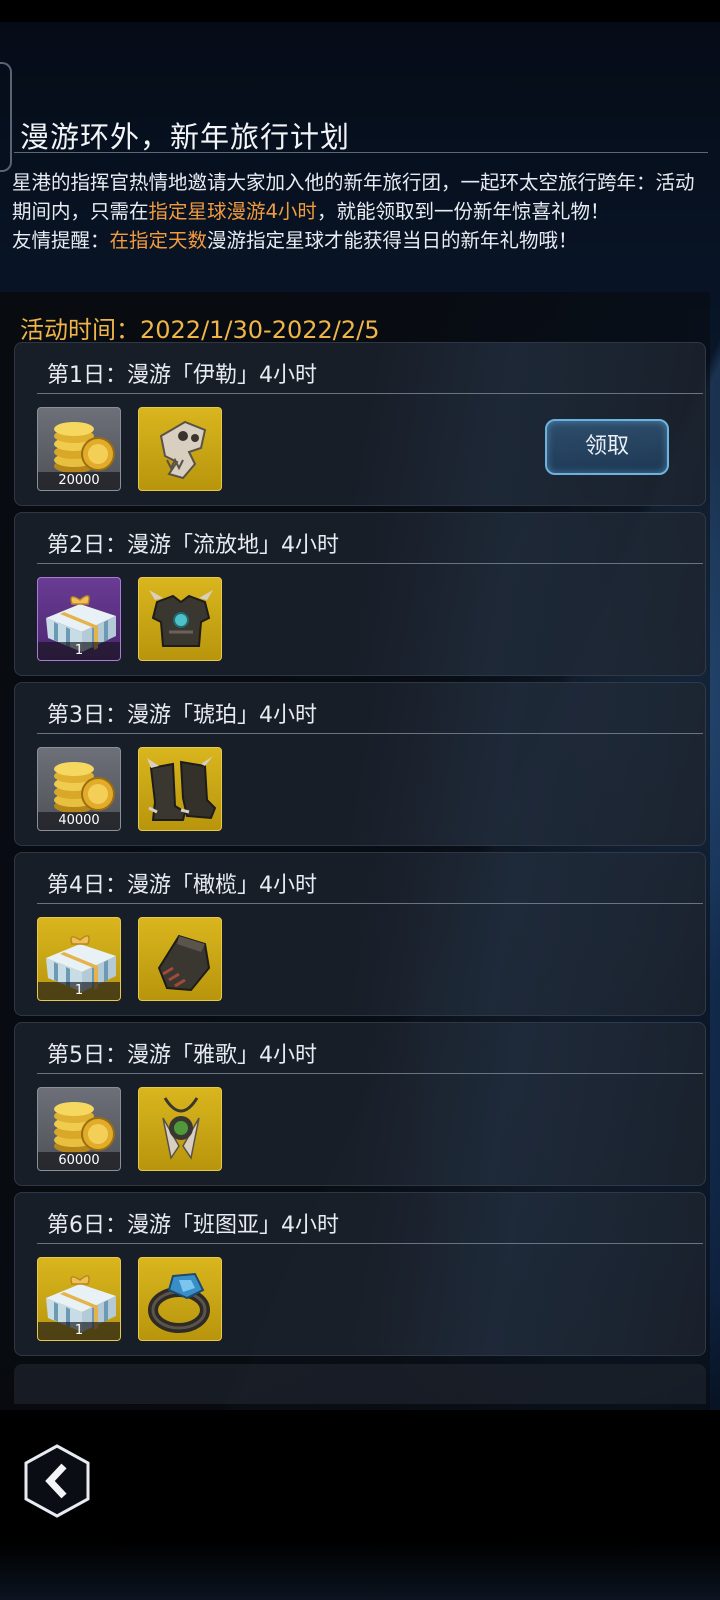 This screenshot has height=1600, width=720. Describe the element at coordinates (232, 211) in the screenshot. I see `intro-highlight-planet: 指定星球漫游4小时` at that location.